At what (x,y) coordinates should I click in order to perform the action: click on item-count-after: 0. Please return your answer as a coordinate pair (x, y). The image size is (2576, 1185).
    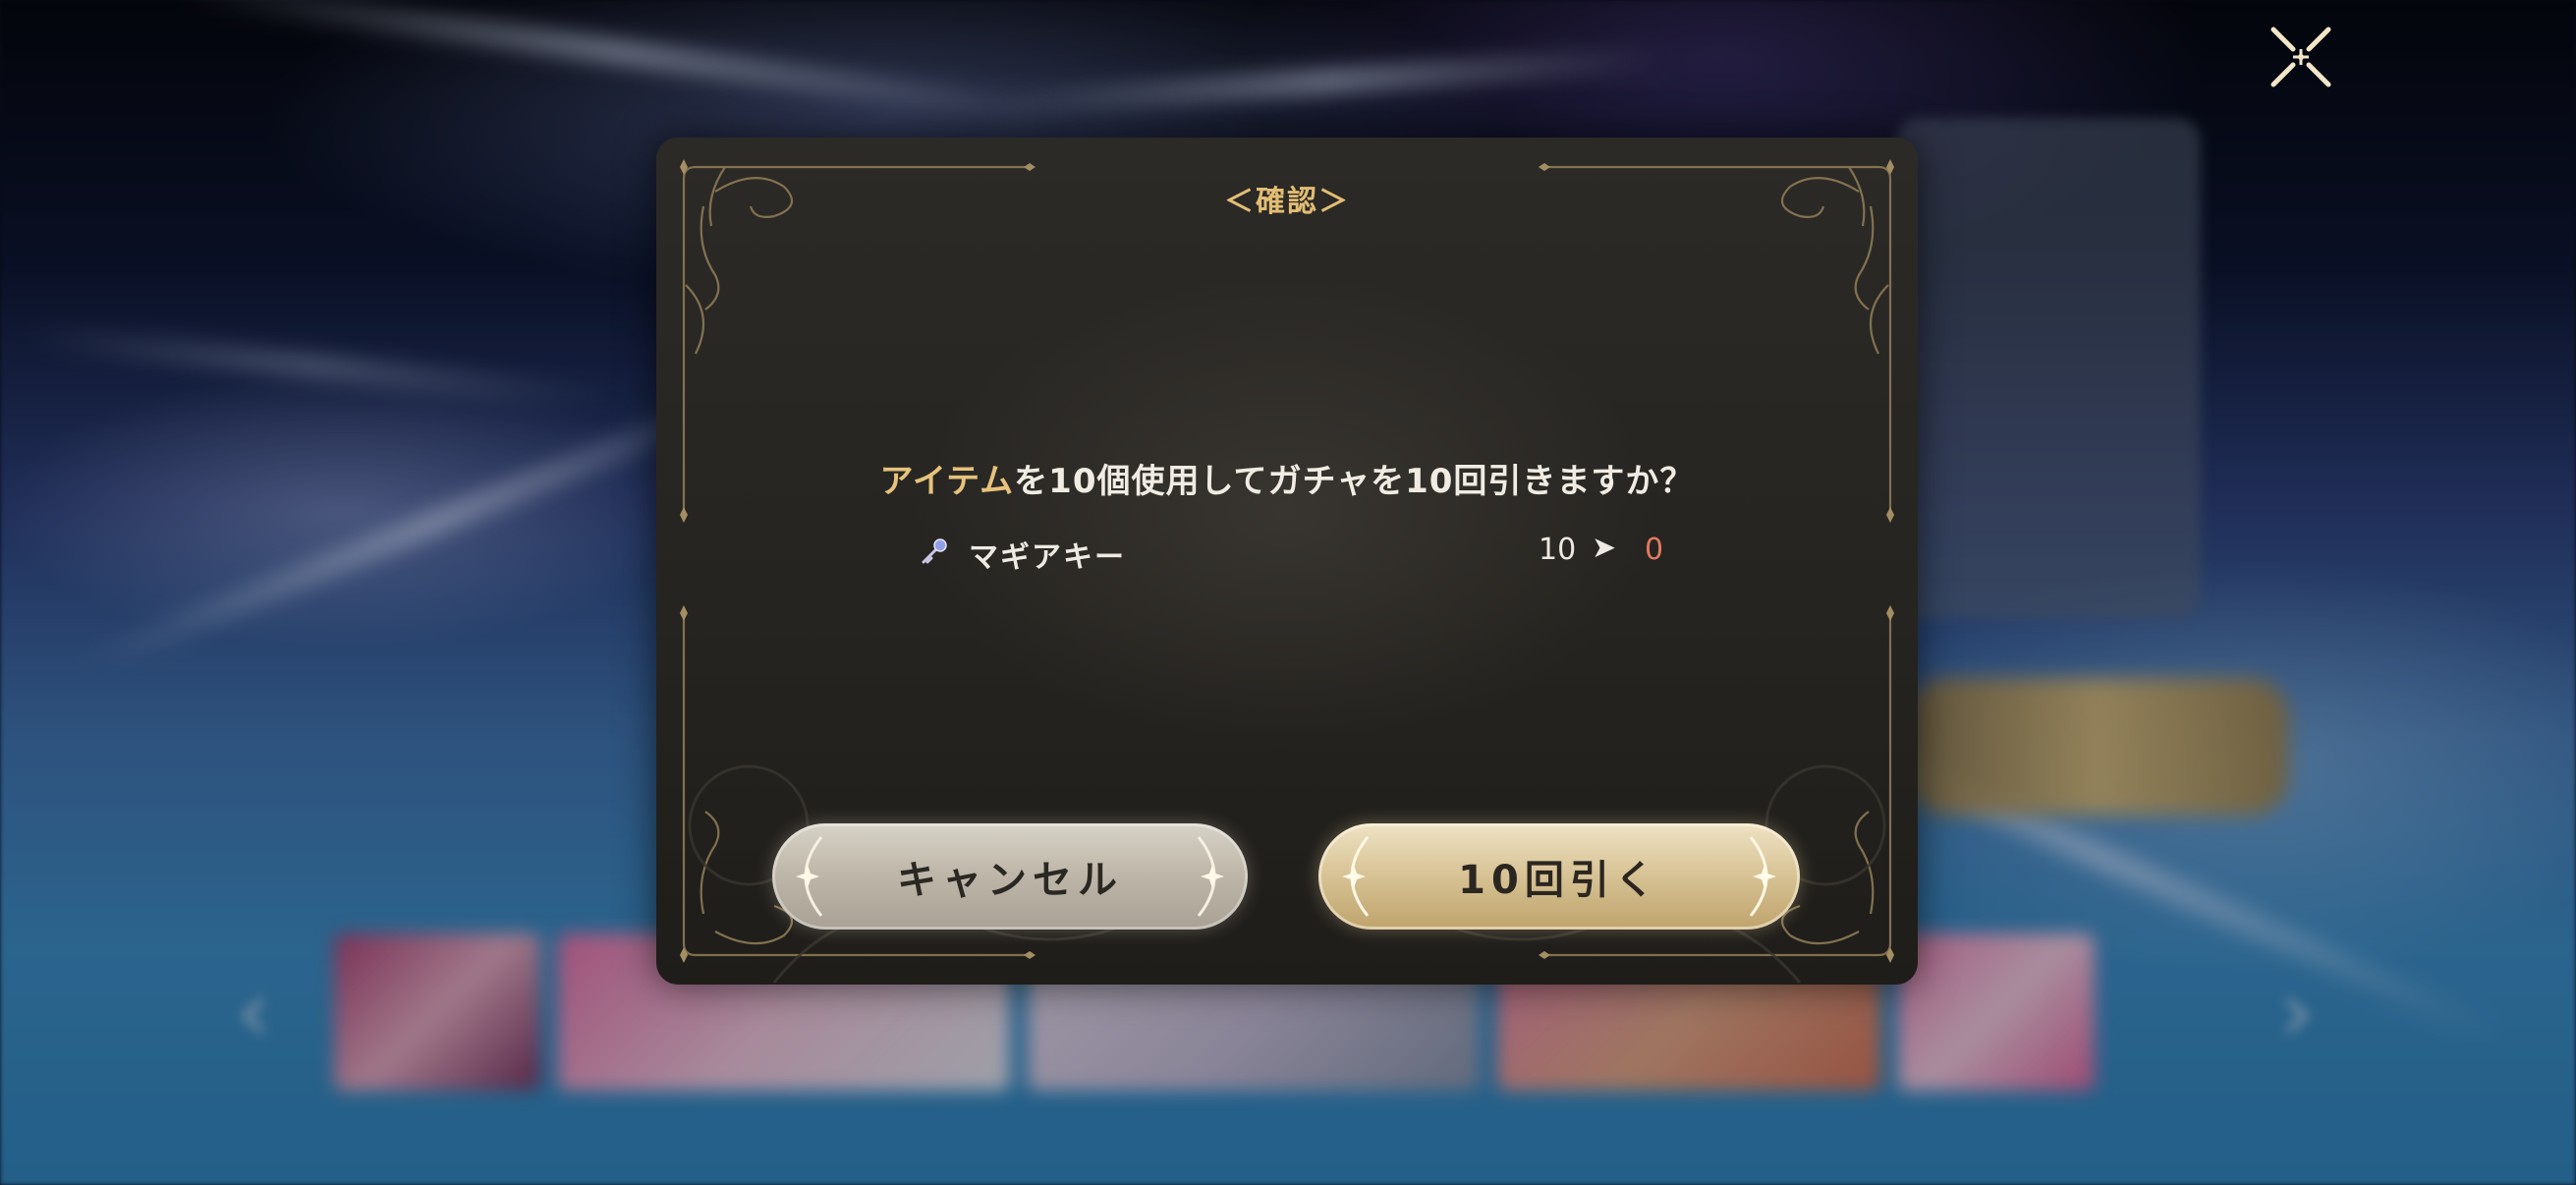
    Looking at the image, I should click on (1654, 550).